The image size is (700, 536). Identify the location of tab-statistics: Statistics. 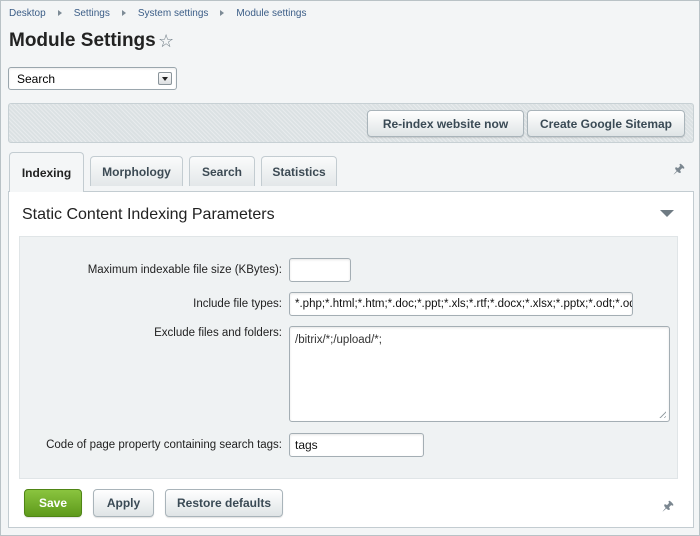
(299, 171).